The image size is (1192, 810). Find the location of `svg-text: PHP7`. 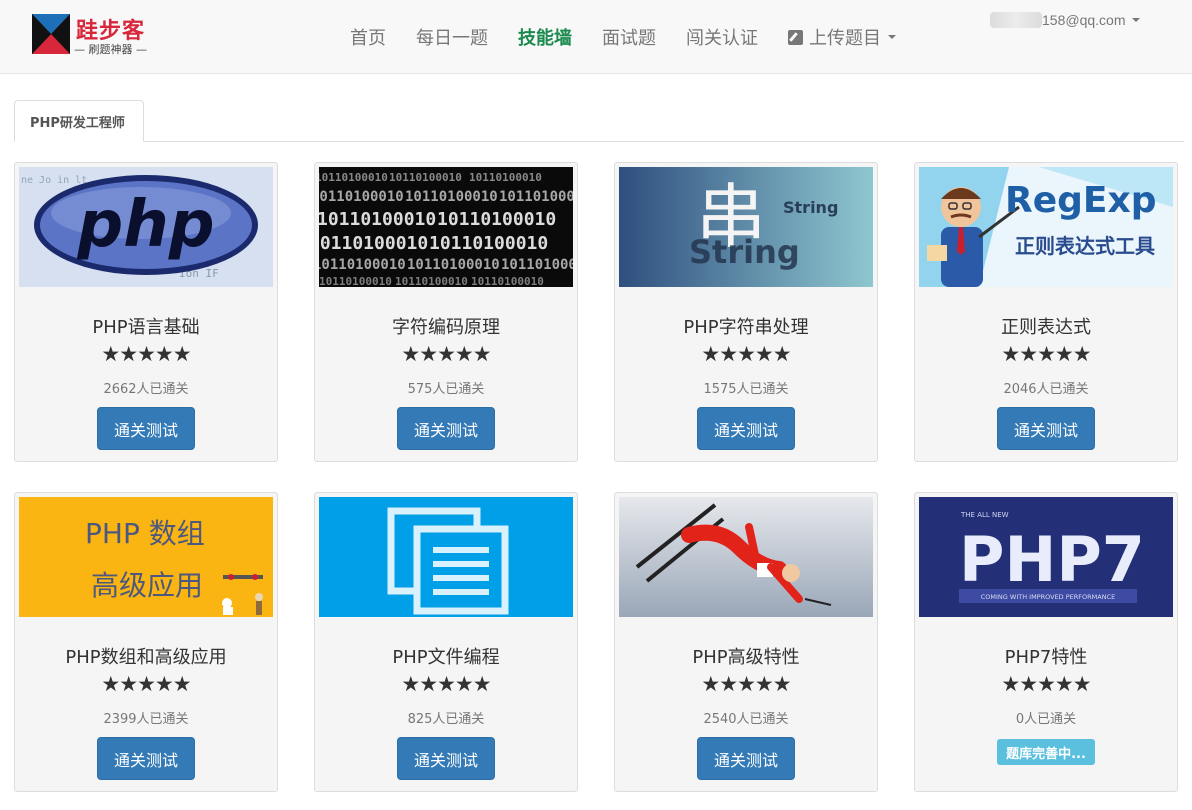

svg-text: PHP7 is located at coordinates (1052, 559).